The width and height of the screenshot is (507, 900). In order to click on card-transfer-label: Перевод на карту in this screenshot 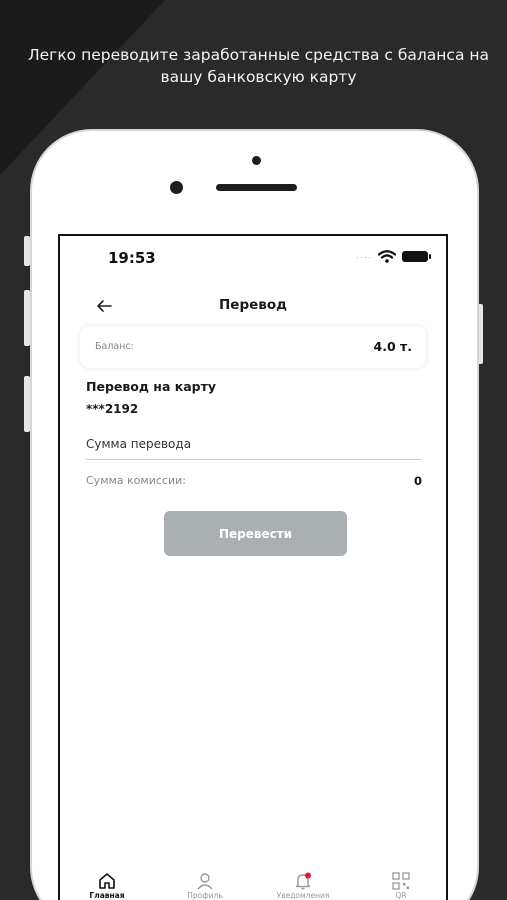, I will do `click(151, 386)`.